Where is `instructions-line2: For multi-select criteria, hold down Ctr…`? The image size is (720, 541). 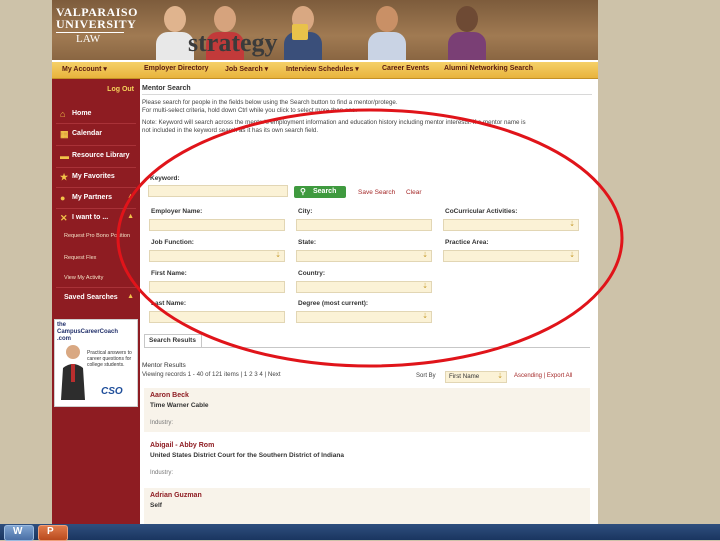 instructions-line2: For multi-select criteria, hold down Ctr… is located at coordinates (249, 110).